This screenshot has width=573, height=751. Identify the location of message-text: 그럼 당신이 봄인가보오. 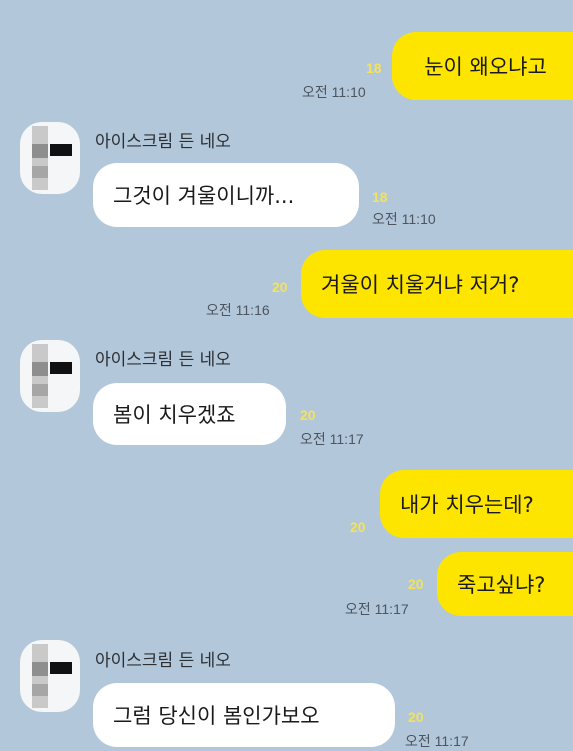
(216, 716).